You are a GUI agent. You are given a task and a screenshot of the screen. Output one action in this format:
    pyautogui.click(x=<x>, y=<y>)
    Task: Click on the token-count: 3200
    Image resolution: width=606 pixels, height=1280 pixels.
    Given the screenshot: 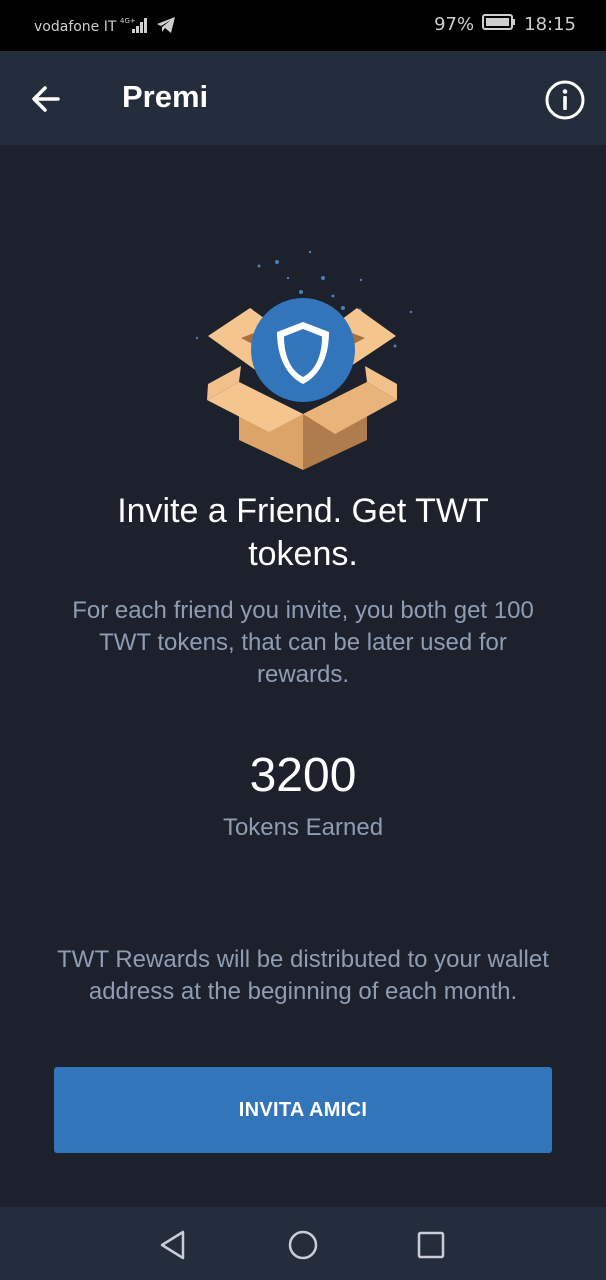 What is the action you would take?
    pyautogui.click(x=303, y=775)
    